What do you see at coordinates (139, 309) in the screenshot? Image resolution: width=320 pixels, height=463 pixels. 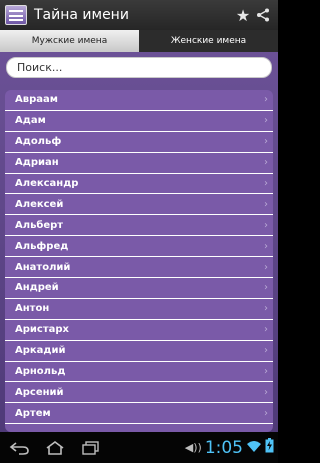 I see `list-item: Антон ›` at bounding box center [139, 309].